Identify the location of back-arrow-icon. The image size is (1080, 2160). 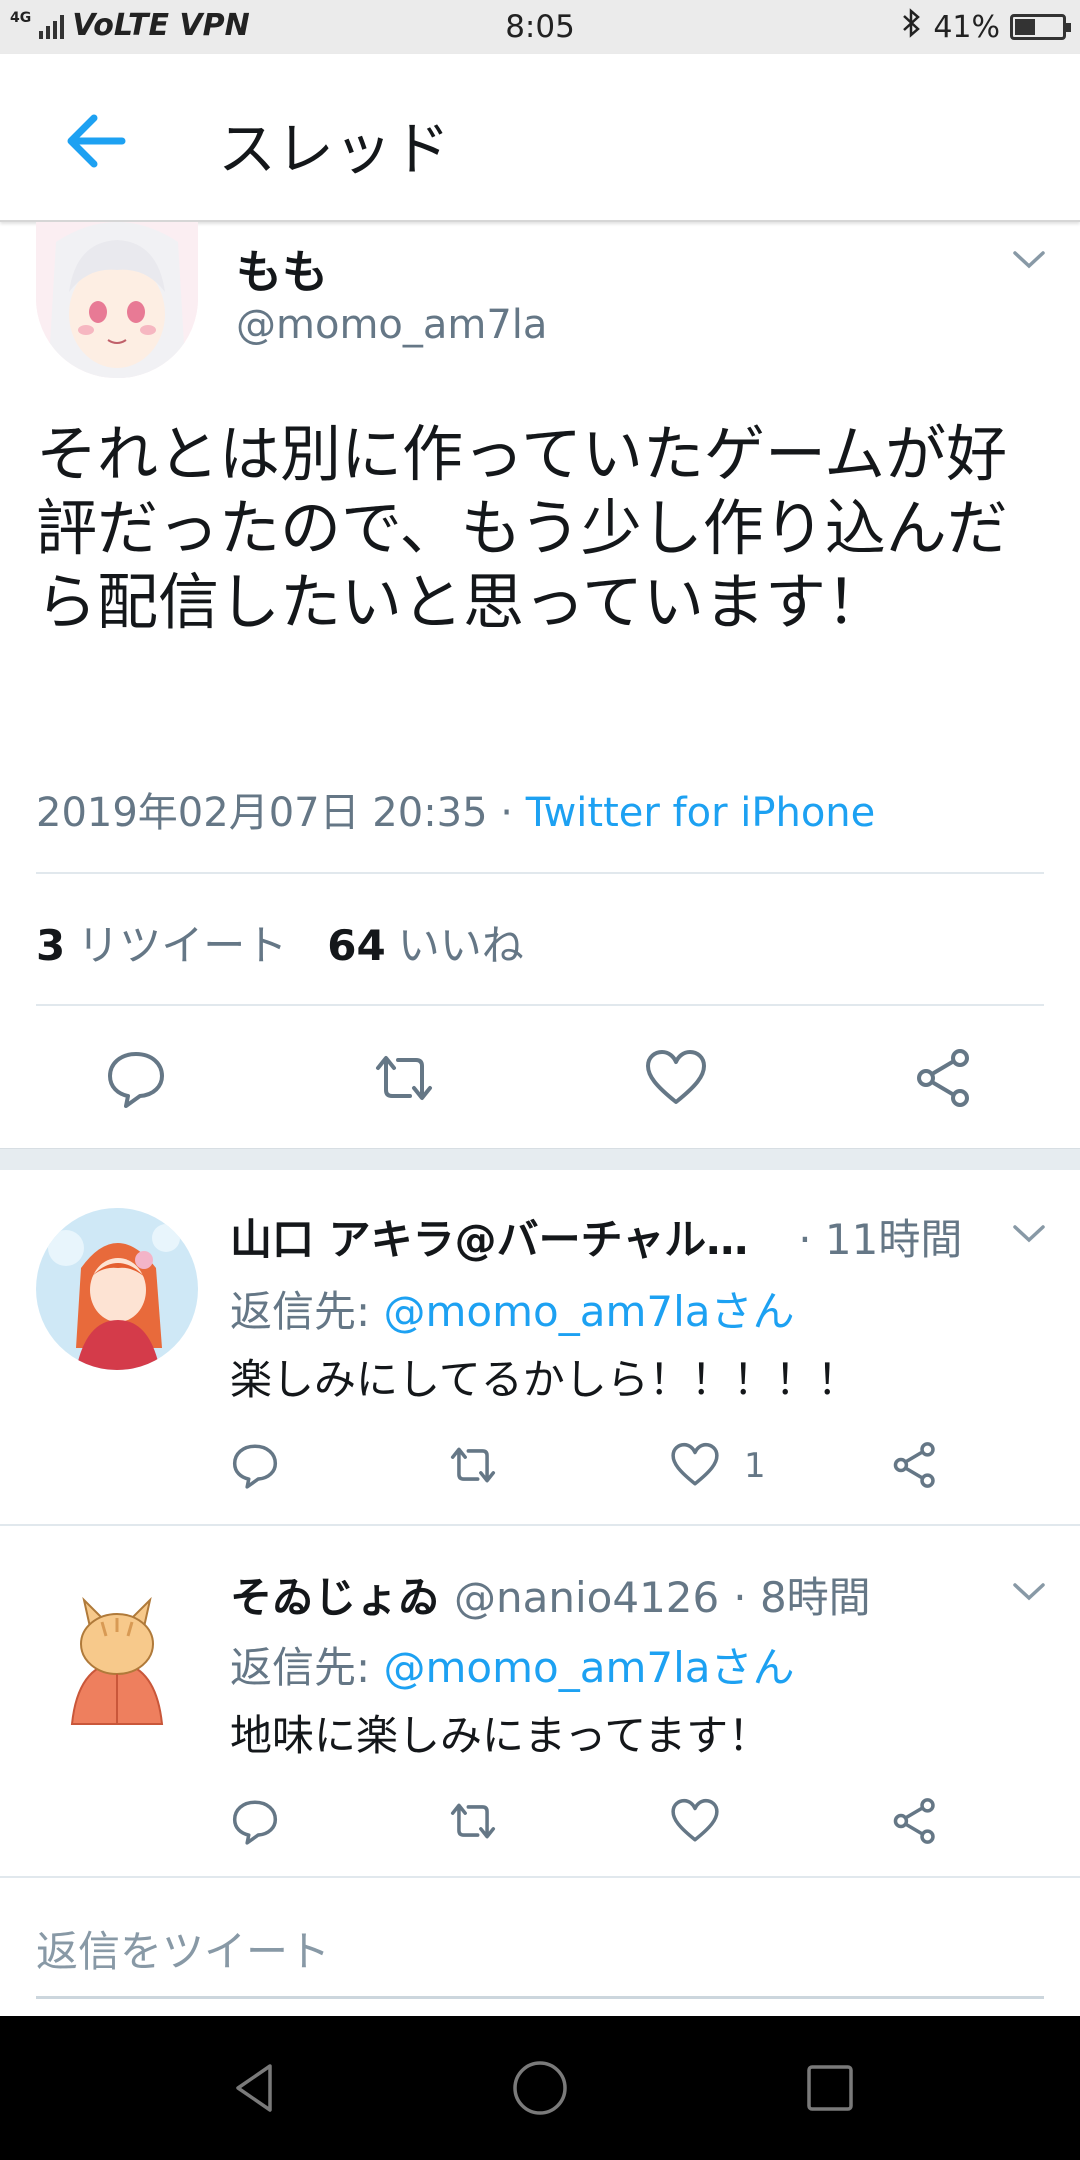
(95, 141).